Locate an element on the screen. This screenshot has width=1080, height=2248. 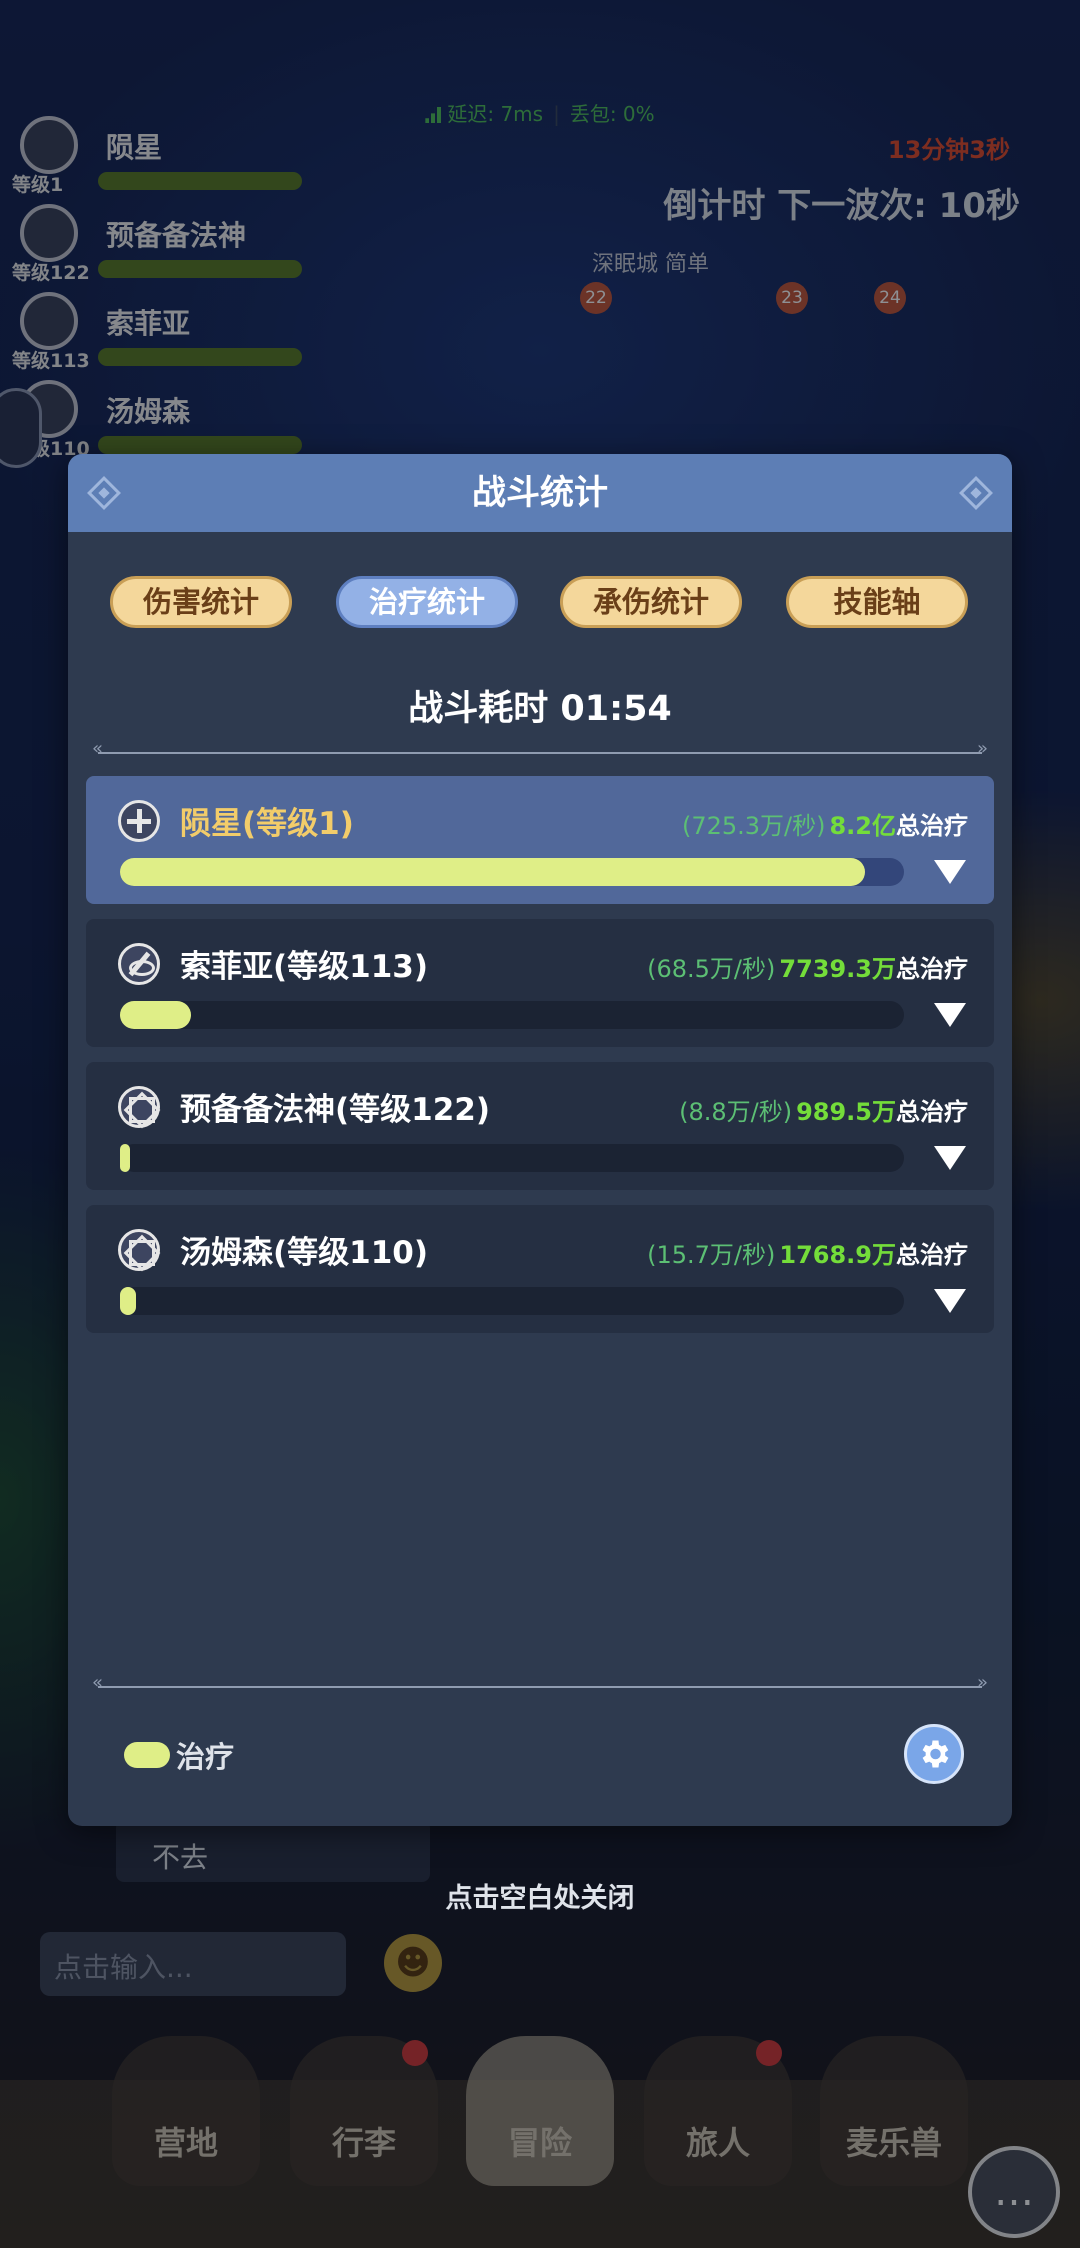
battle-duration: 战斗耗时 01:54 is located at coordinates (540, 709).